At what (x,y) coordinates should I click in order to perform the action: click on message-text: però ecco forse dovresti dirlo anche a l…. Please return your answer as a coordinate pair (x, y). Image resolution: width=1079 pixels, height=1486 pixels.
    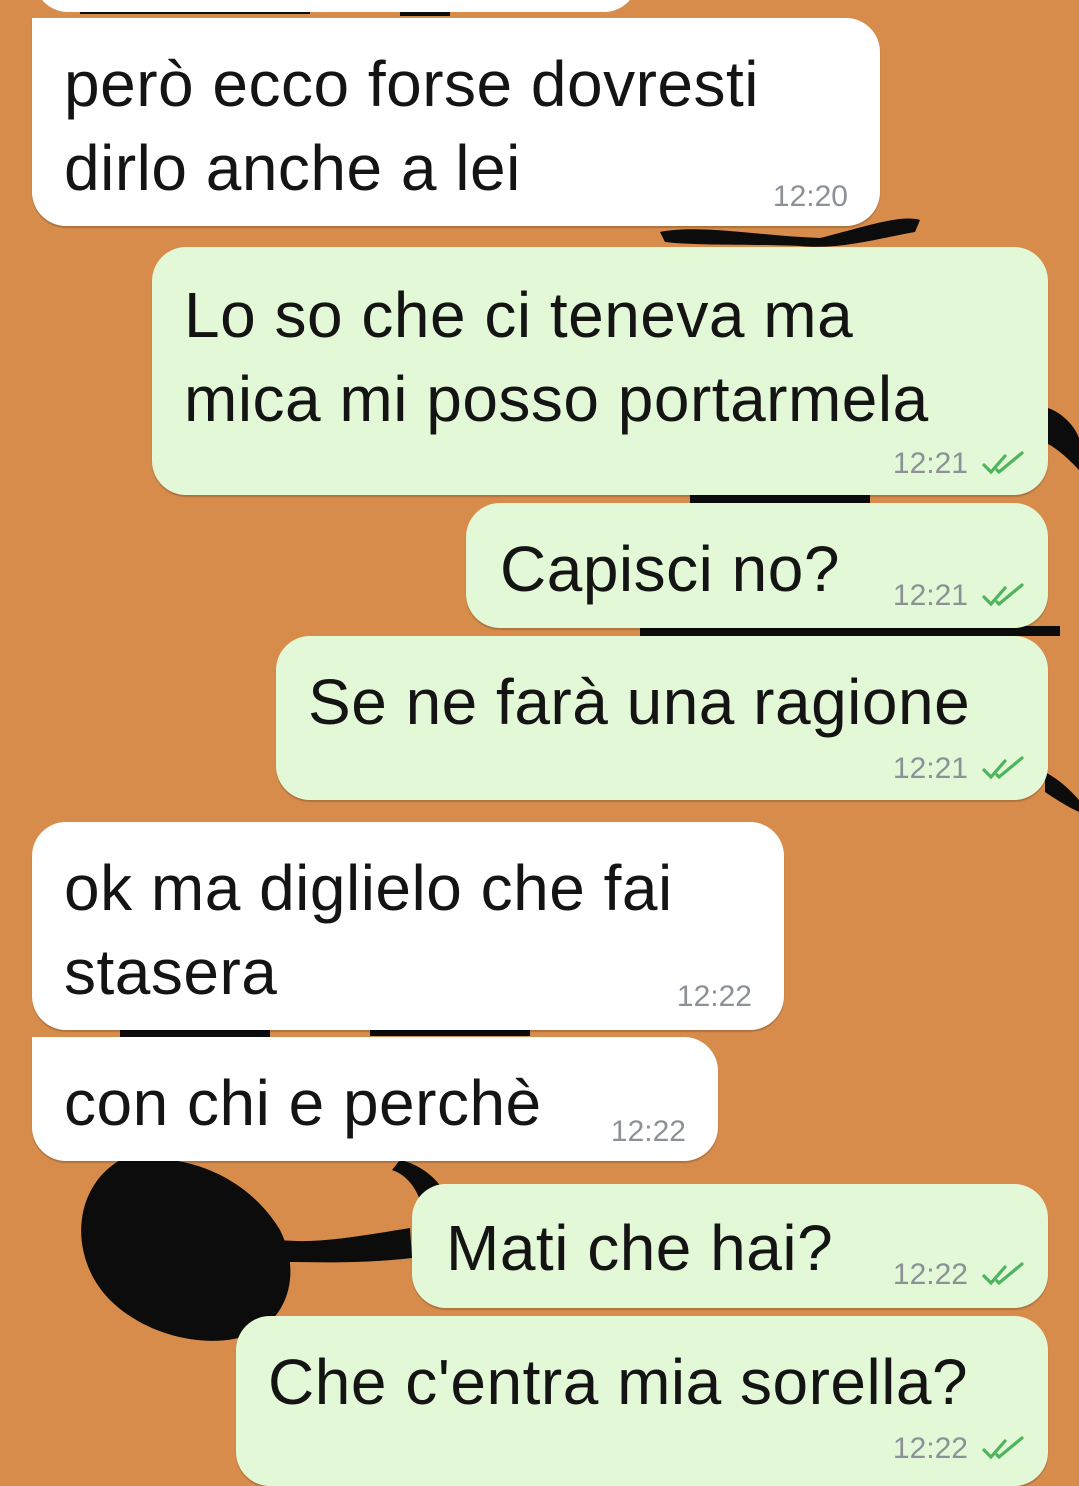
    Looking at the image, I should click on (411, 126).